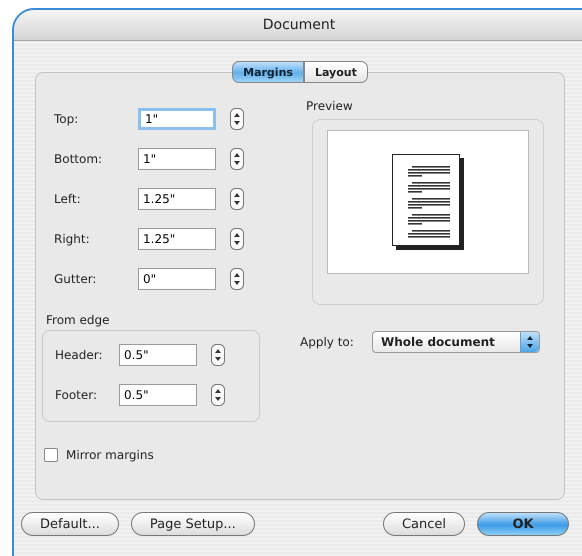 Image resolution: width=582 pixels, height=556 pixels. I want to click on tab: Margins, so click(268, 72).